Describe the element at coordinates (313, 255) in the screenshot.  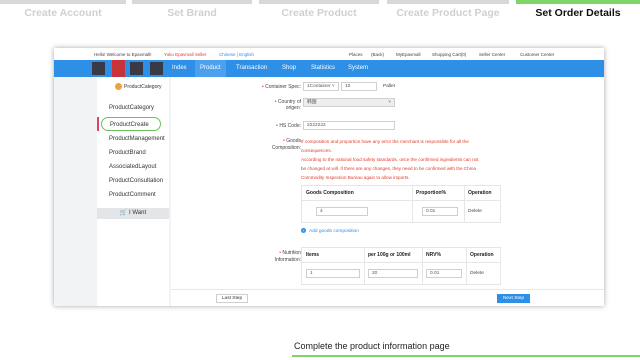
I see `column-header: Items` at that location.